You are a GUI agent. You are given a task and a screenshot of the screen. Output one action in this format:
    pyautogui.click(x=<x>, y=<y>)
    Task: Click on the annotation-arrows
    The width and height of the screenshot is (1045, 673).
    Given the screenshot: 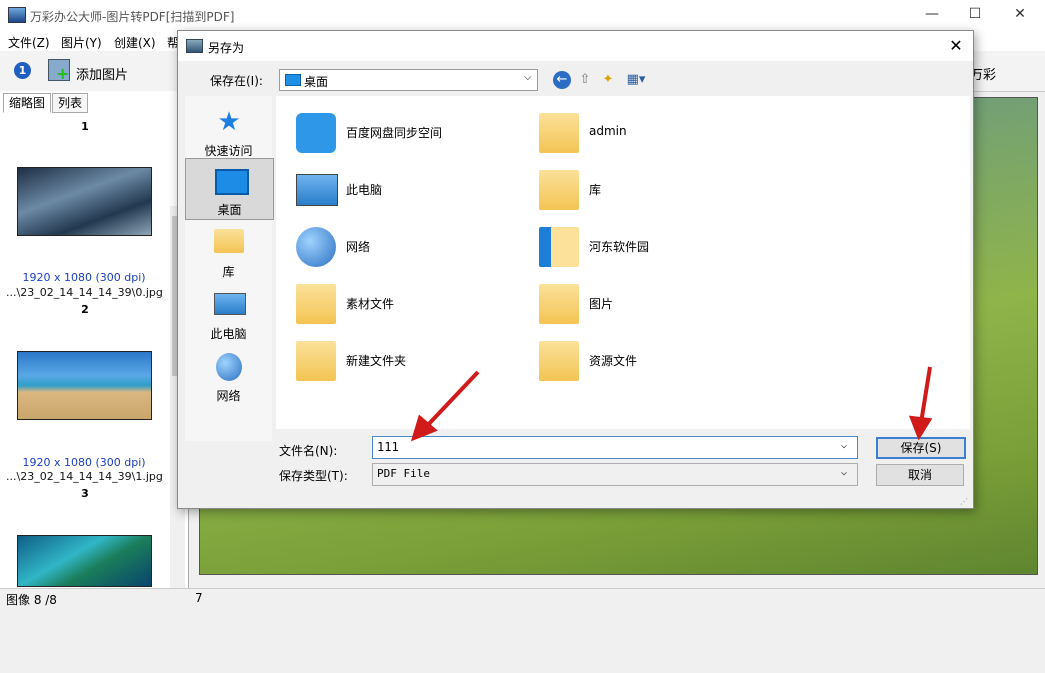 What is the action you would take?
    pyautogui.click(x=671, y=404)
    